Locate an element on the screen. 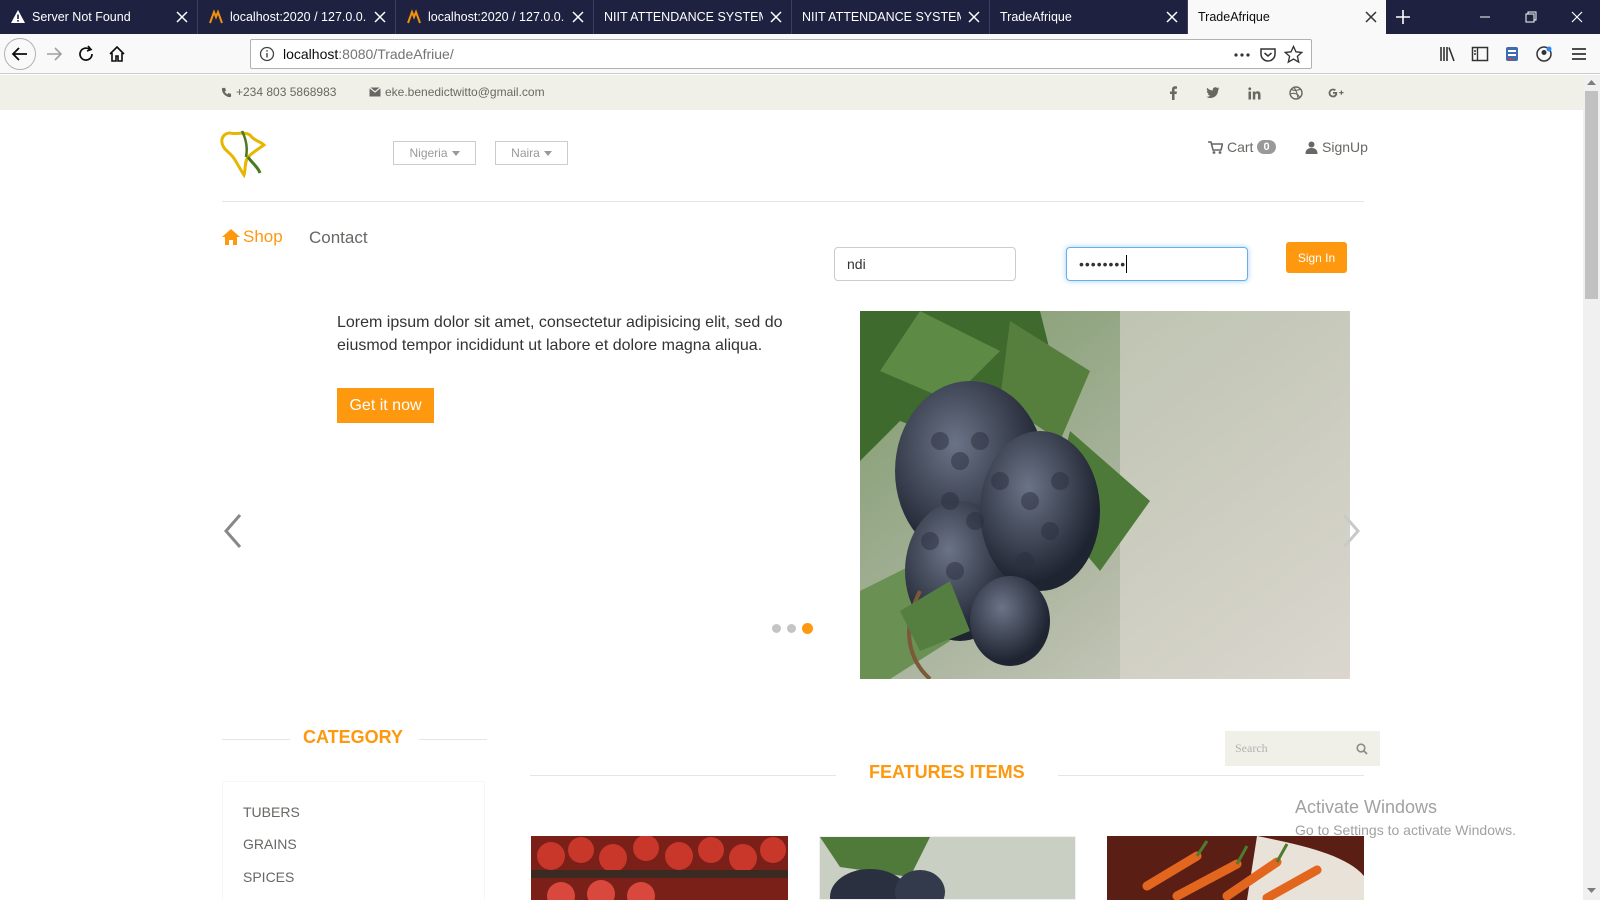 Image resolution: width=1600 pixels, height=900 pixels. minimize-button is located at coordinates (1485, 17).